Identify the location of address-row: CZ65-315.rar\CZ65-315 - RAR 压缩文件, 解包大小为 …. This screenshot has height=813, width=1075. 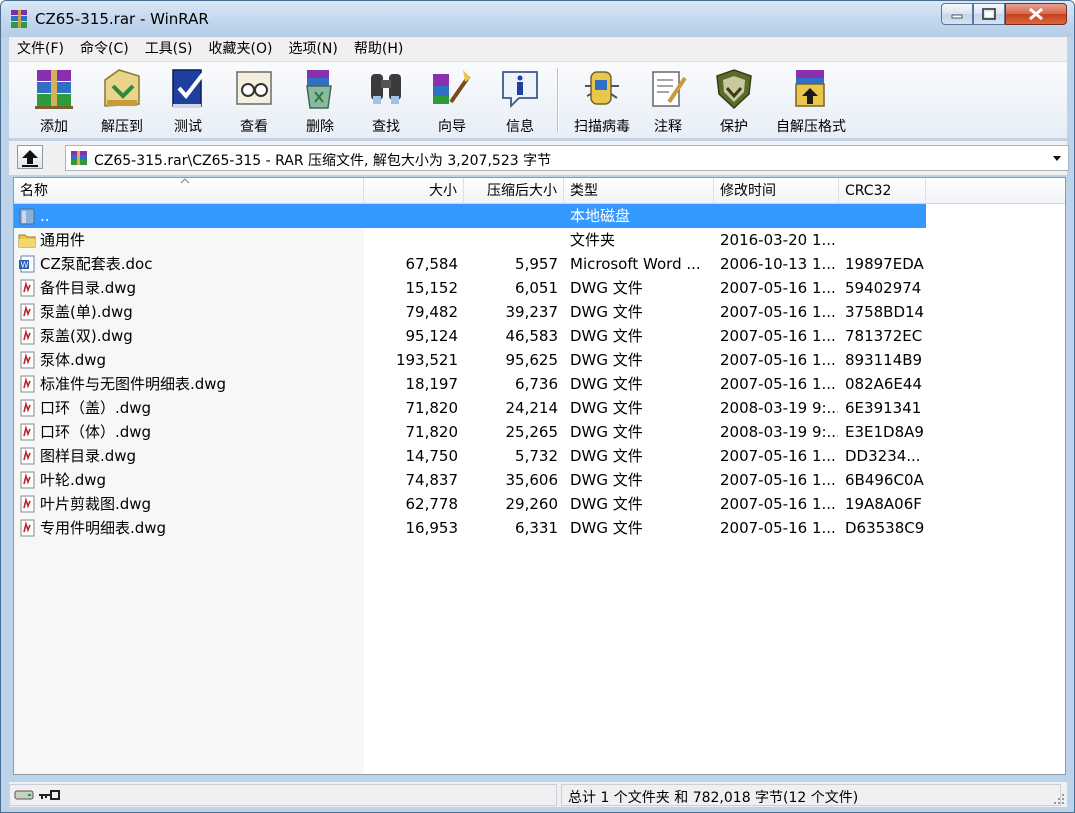
(539, 158).